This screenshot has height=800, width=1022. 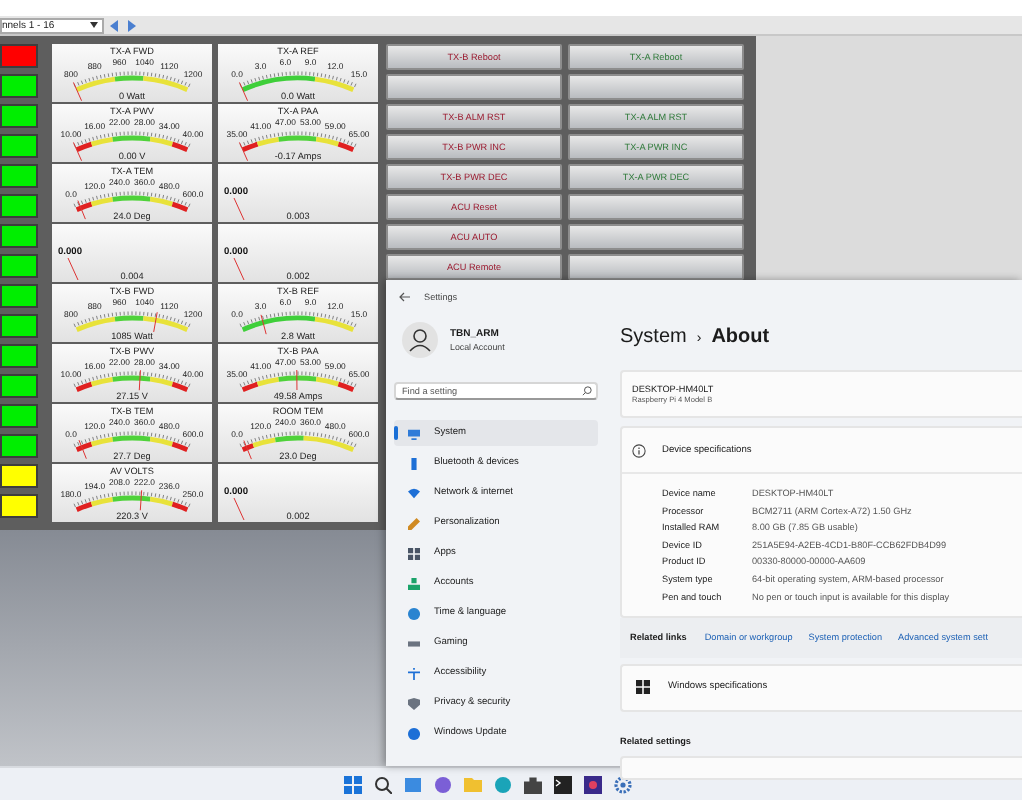 I want to click on breadcrumb-parent: System, so click(x=653, y=337).